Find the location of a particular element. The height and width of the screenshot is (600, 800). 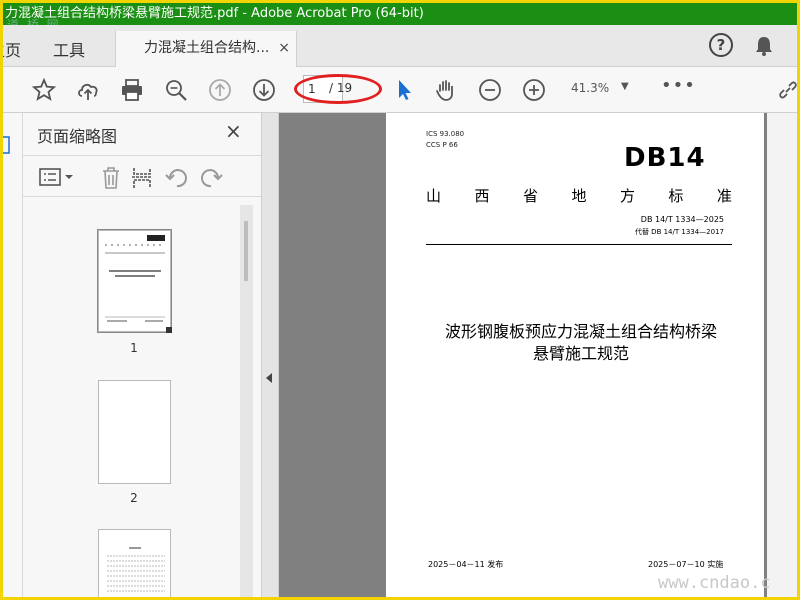

standard-mark: DB14 is located at coordinates (665, 158).